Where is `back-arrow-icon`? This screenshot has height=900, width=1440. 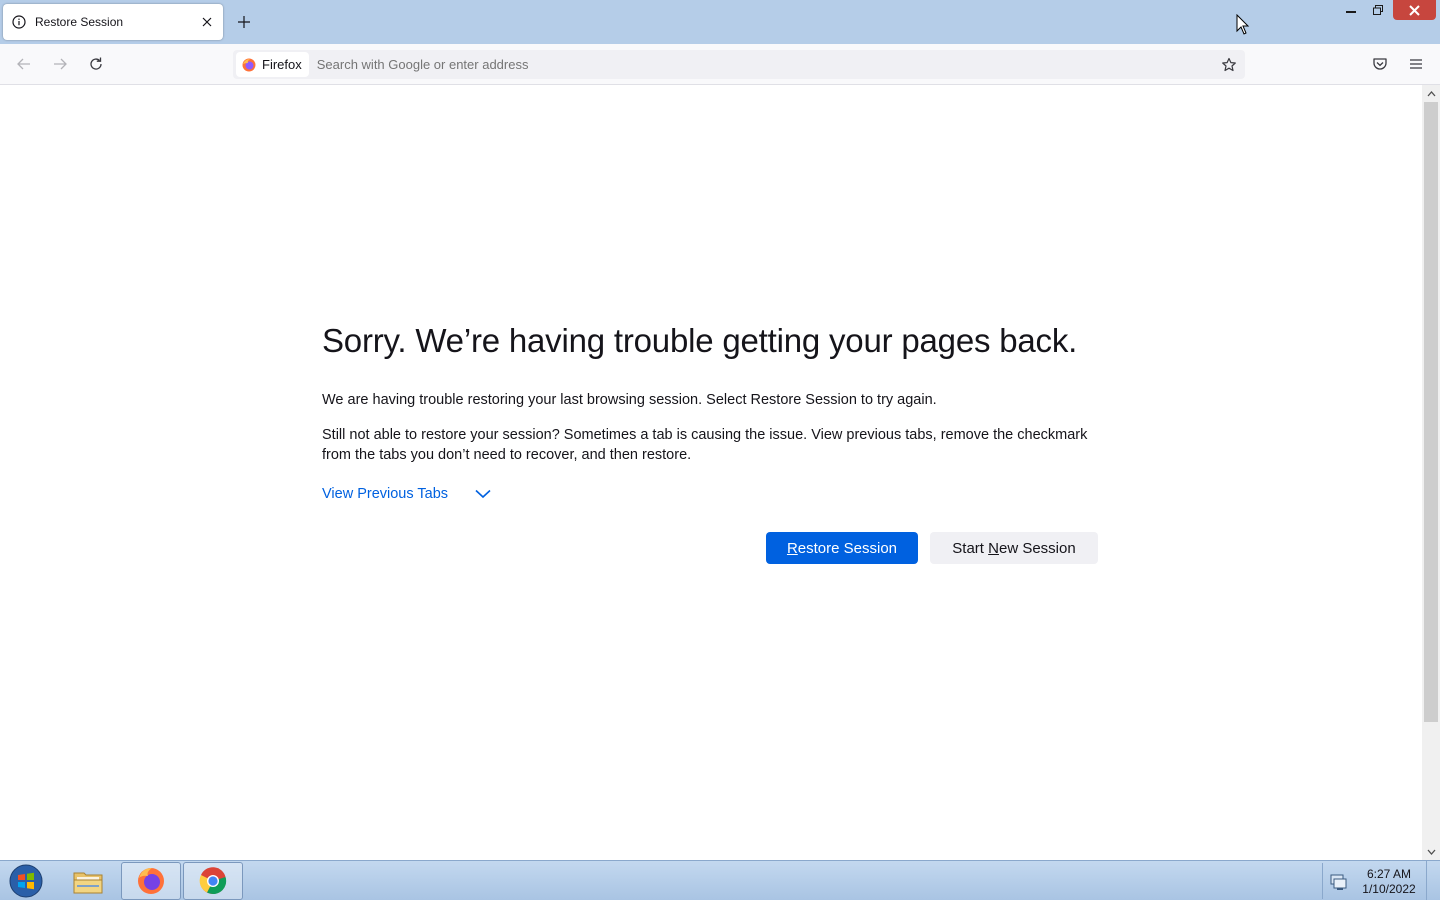 back-arrow-icon is located at coordinates (23, 64).